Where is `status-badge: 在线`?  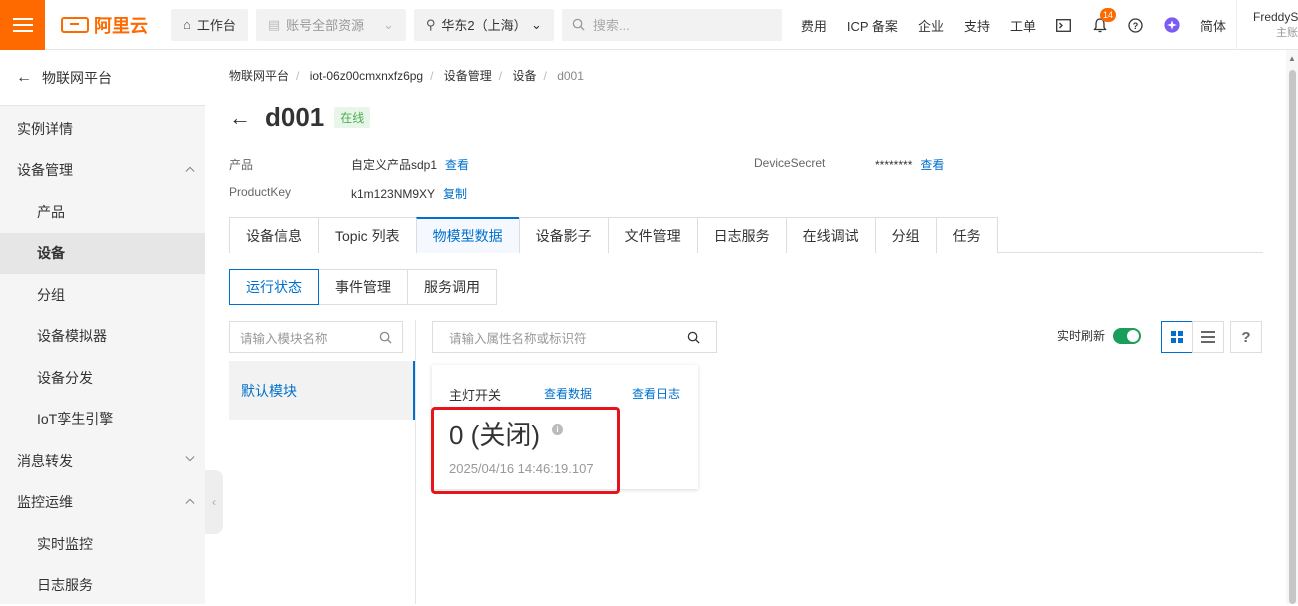 status-badge: 在线 is located at coordinates (352, 117).